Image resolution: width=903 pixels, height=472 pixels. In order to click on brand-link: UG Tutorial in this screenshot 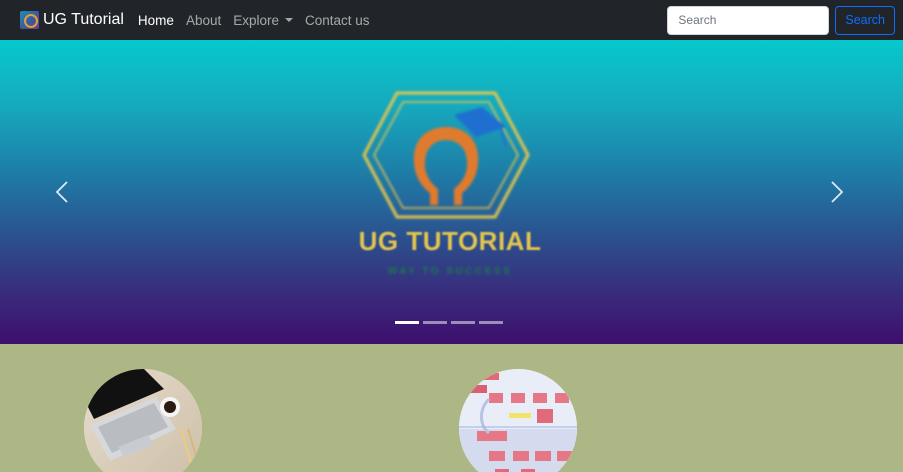, I will do `click(72, 20)`.